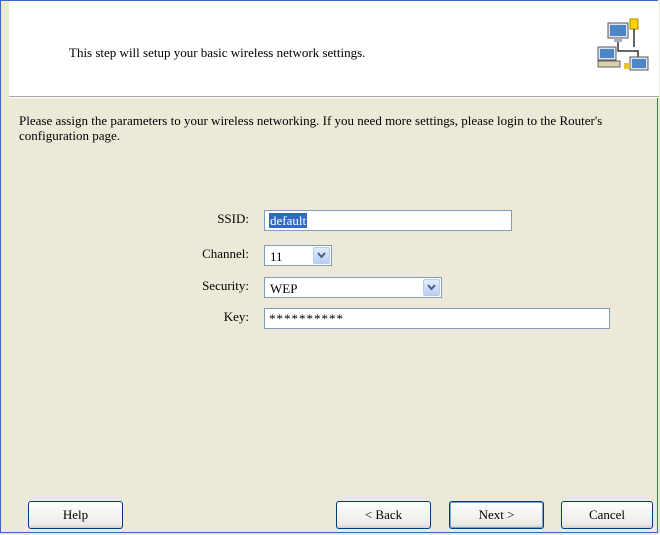 This screenshot has width=660, height=535. Describe the element at coordinates (225, 285) in the screenshot. I see `security-label: Security:` at that location.